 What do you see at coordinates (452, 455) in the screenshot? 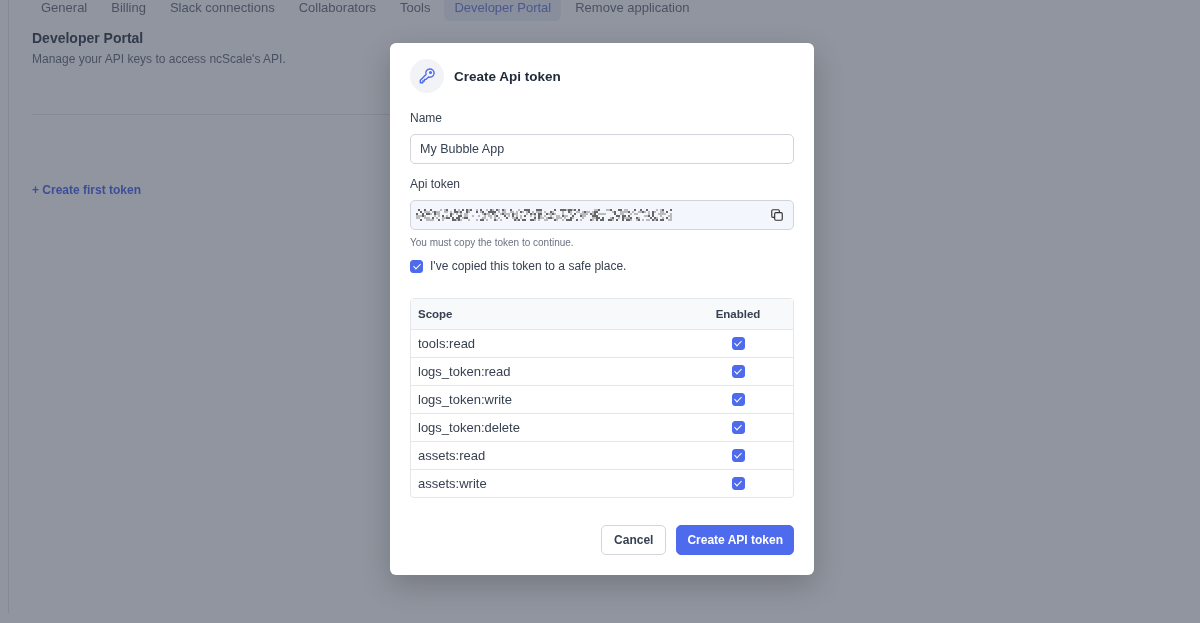
I see `table-cell-text: assets:read` at bounding box center [452, 455].